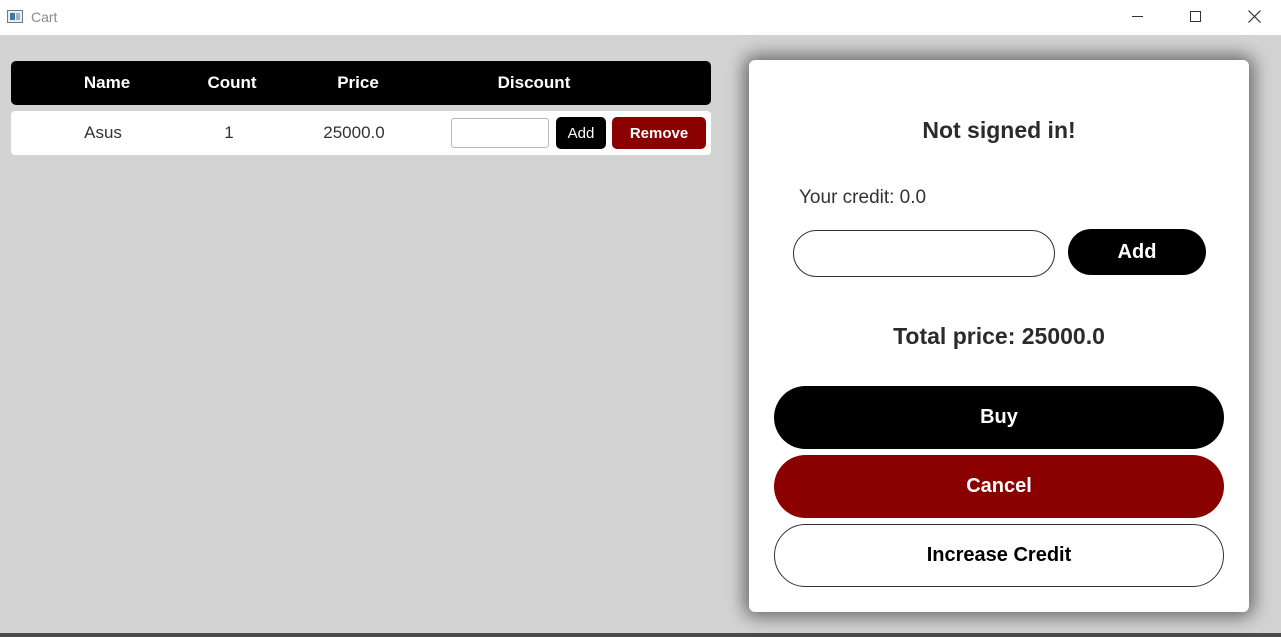 The height and width of the screenshot is (637, 1281). What do you see at coordinates (999, 486) in the screenshot?
I see `cancel-button: Cancel` at bounding box center [999, 486].